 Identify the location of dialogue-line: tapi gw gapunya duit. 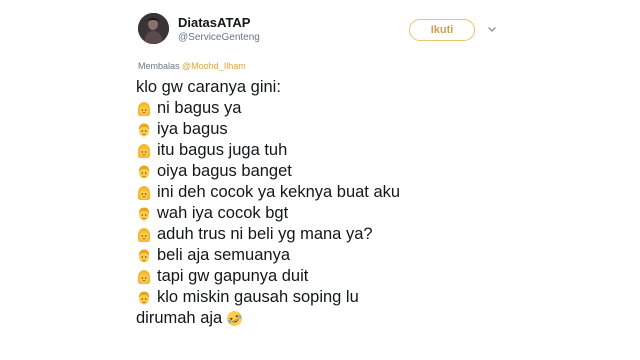
(316, 276).